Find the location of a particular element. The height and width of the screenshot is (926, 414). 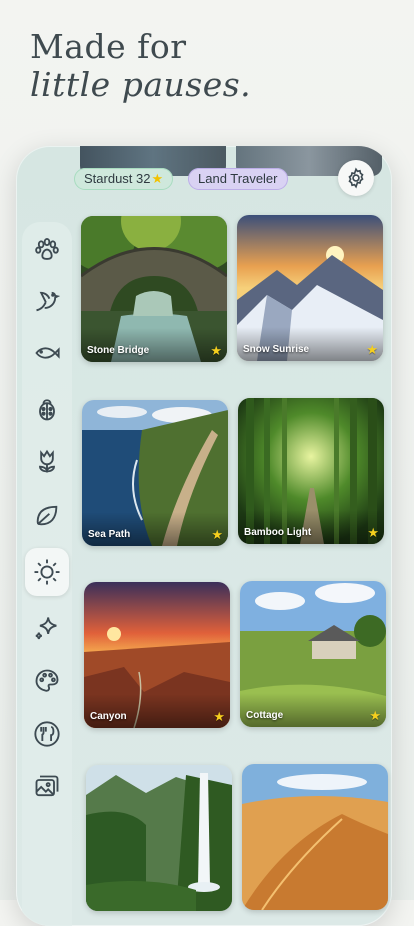

sparkle-icon is located at coordinates (46, 628).